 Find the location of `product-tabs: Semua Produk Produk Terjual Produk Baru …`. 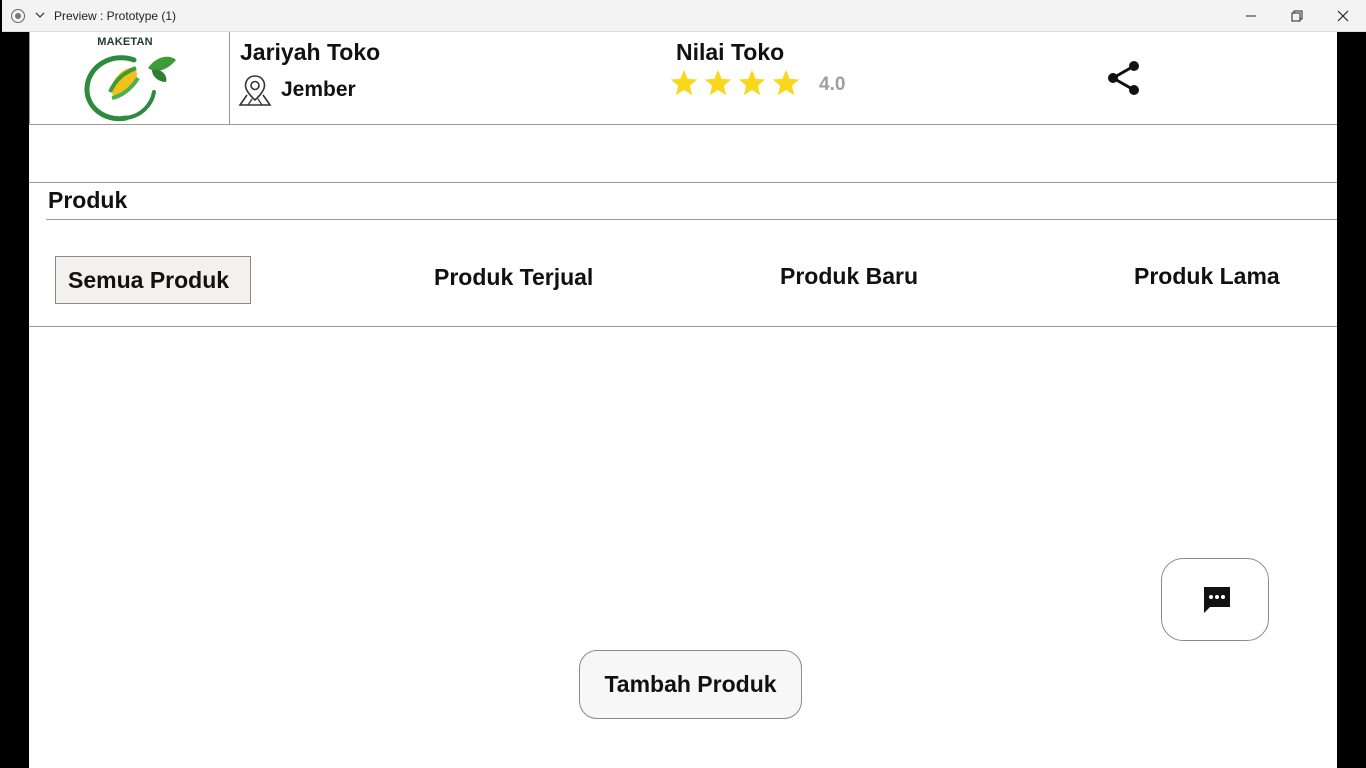

product-tabs: Semua Produk Produk Terjual Produk Baru … is located at coordinates (683, 273).